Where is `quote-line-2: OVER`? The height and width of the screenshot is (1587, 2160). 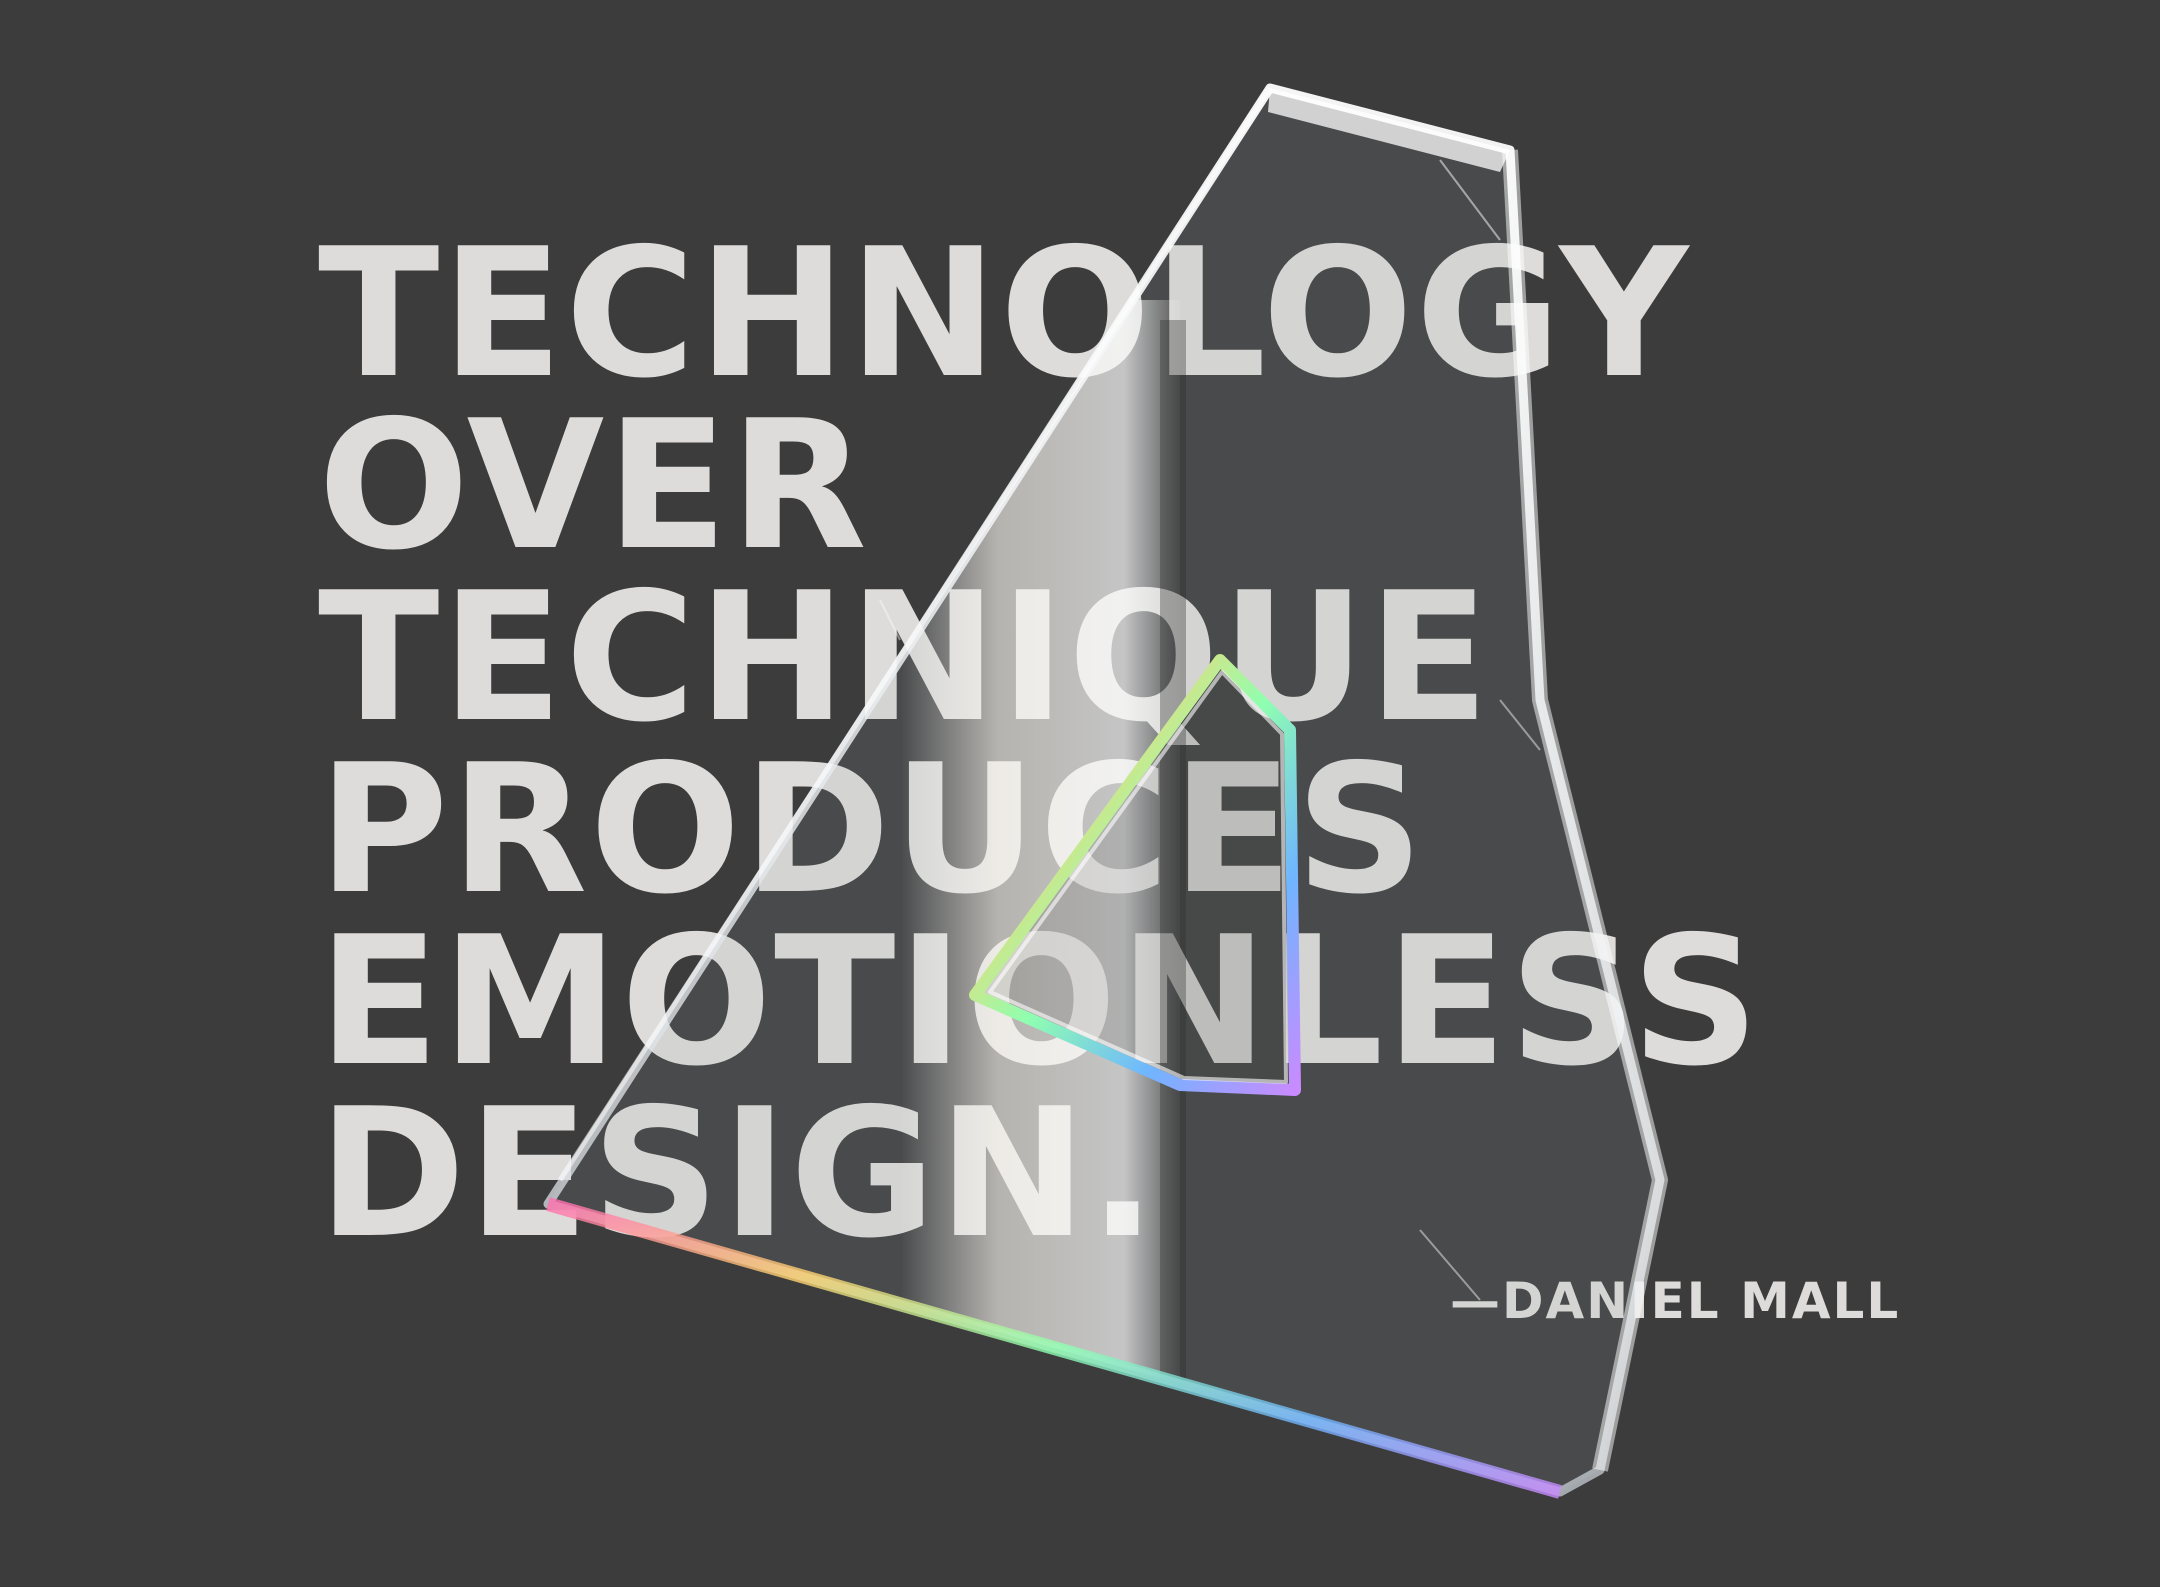
quote-line-2: OVER is located at coordinates (593, 485).